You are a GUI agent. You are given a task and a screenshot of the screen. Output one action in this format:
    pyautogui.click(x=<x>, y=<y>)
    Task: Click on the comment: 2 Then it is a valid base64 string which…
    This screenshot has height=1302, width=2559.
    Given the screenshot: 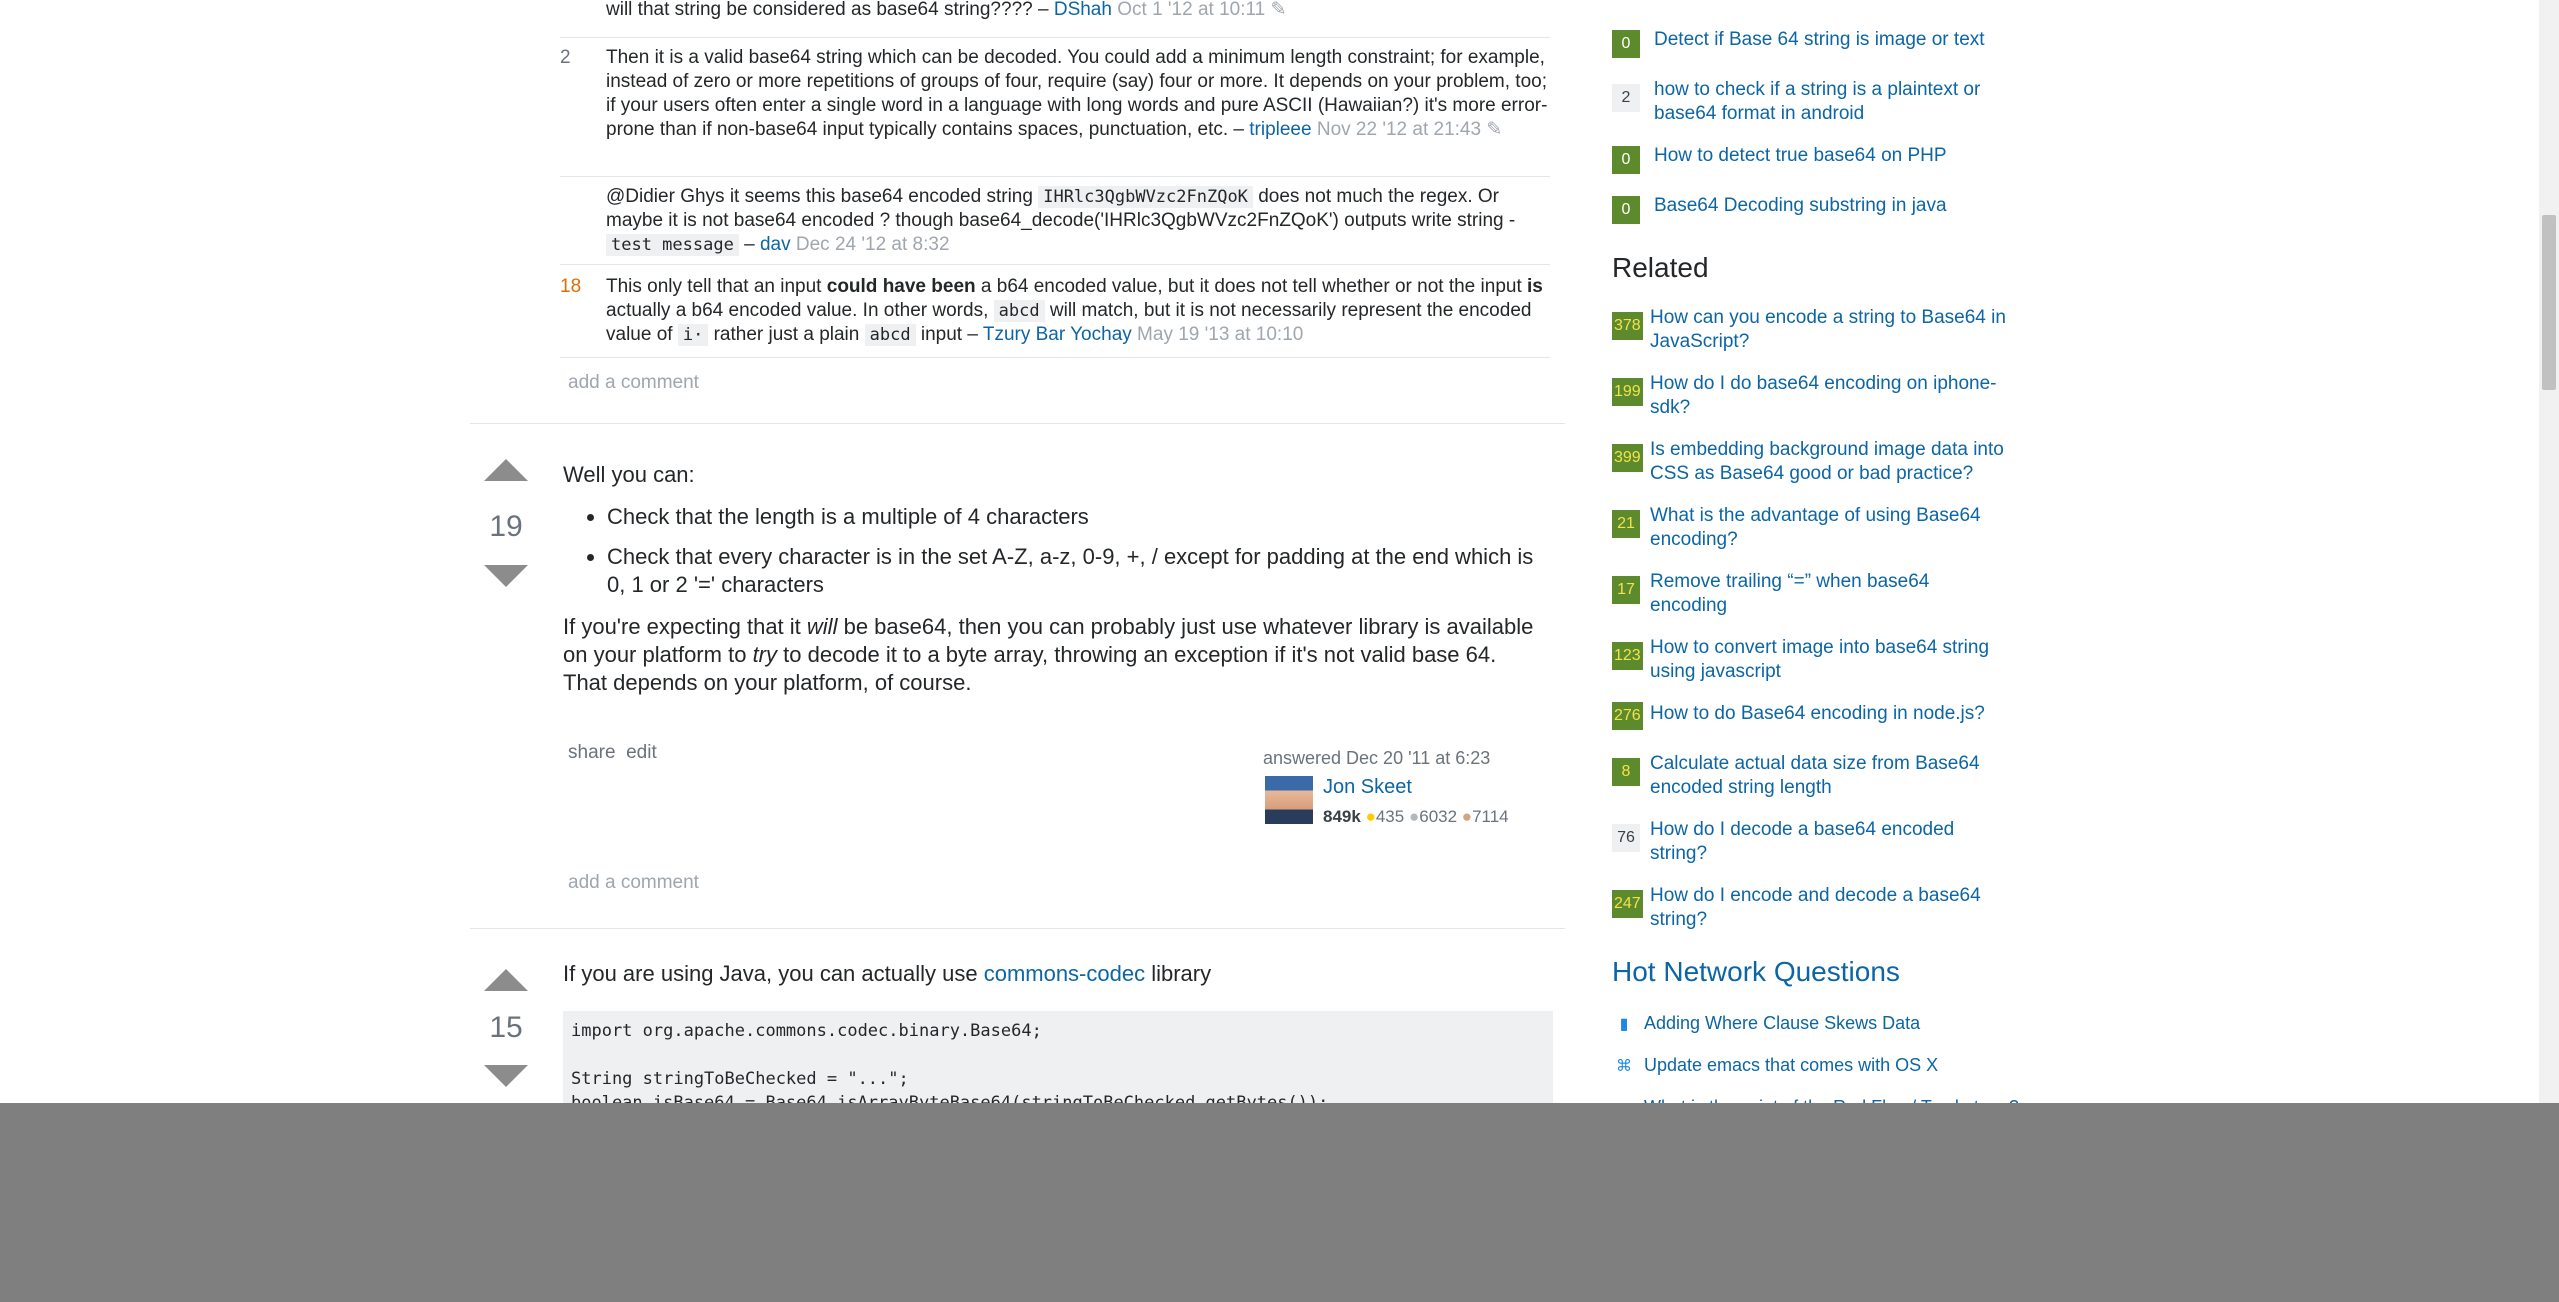 What is the action you would take?
    pyautogui.click(x=1055, y=107)
    